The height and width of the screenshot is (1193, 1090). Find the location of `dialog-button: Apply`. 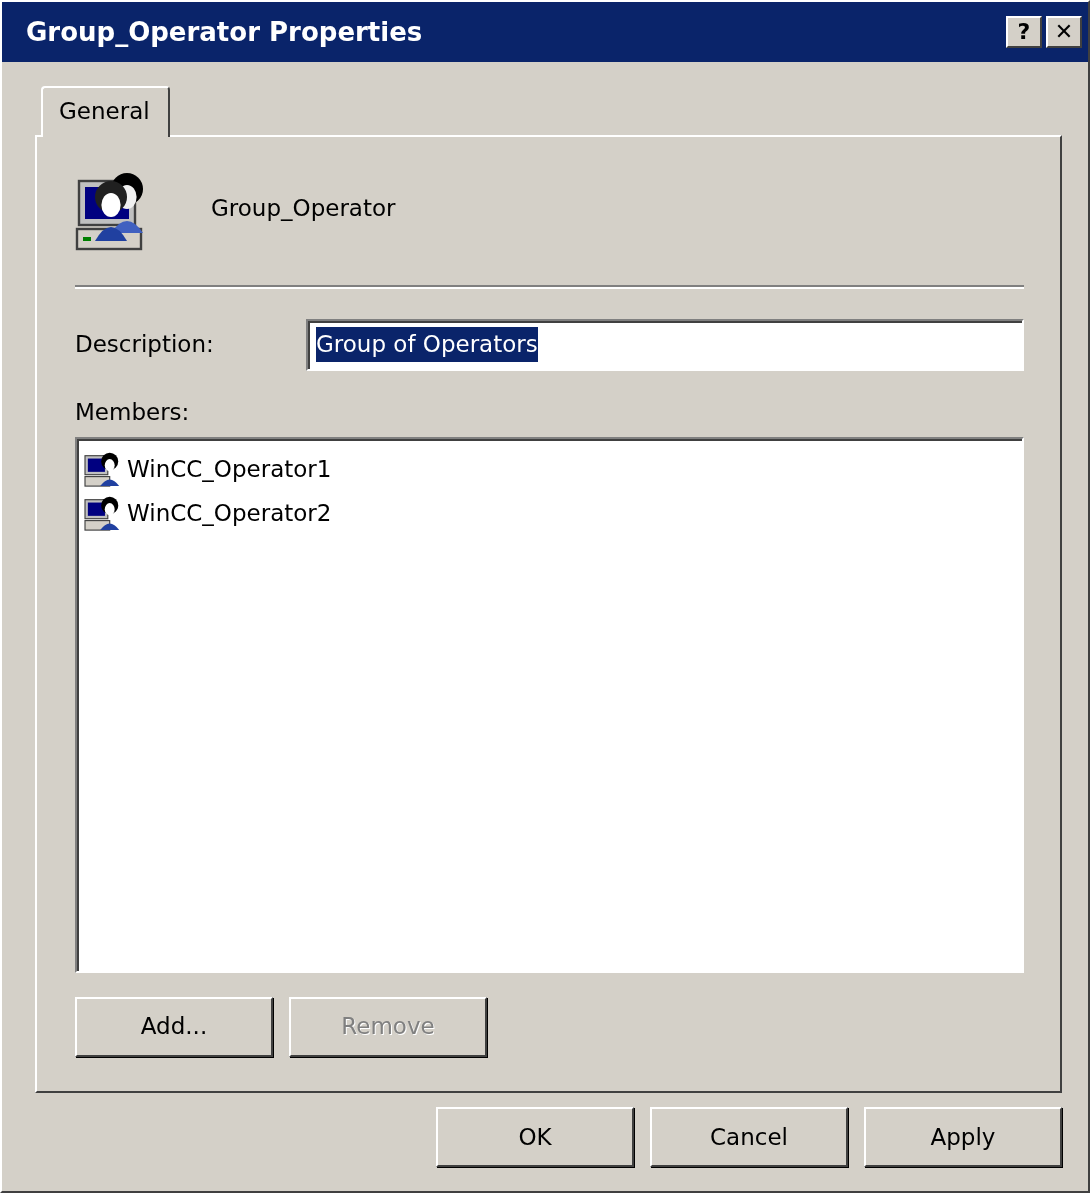

dialog-button: Apply is located at coordinates (963, 1137).